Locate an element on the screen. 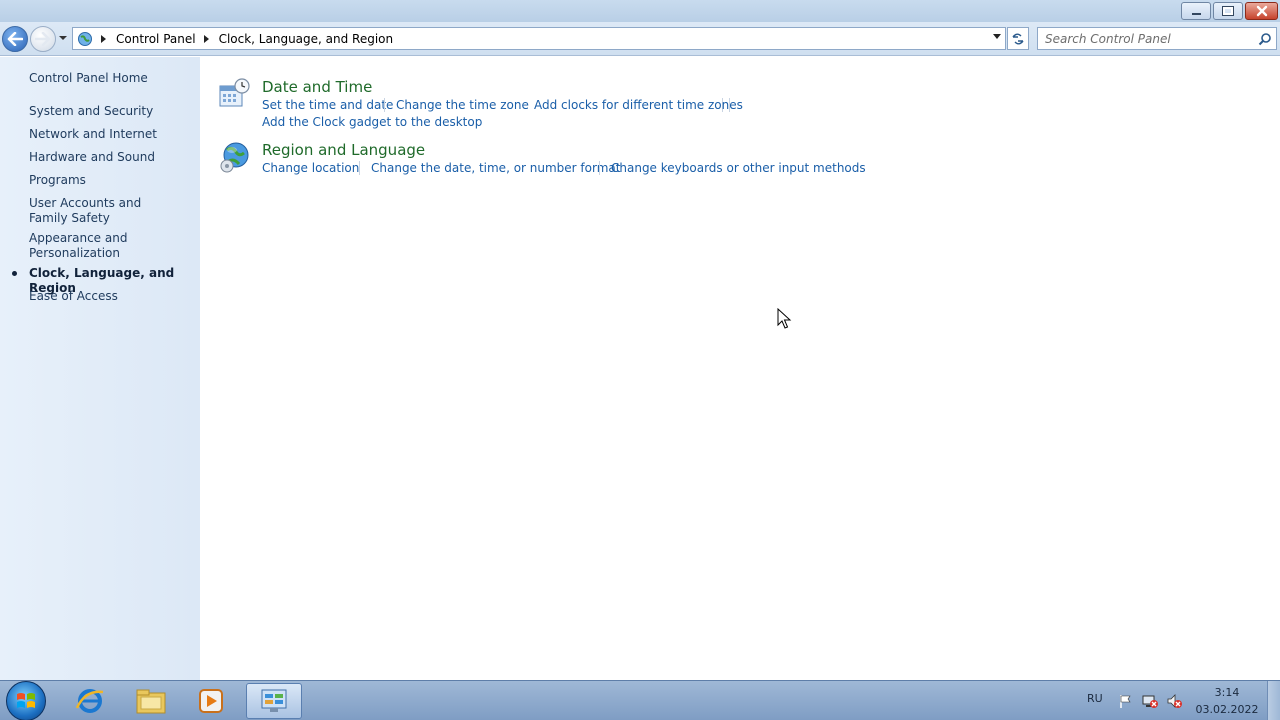  restore-button is located at coordinates (1228, 11).